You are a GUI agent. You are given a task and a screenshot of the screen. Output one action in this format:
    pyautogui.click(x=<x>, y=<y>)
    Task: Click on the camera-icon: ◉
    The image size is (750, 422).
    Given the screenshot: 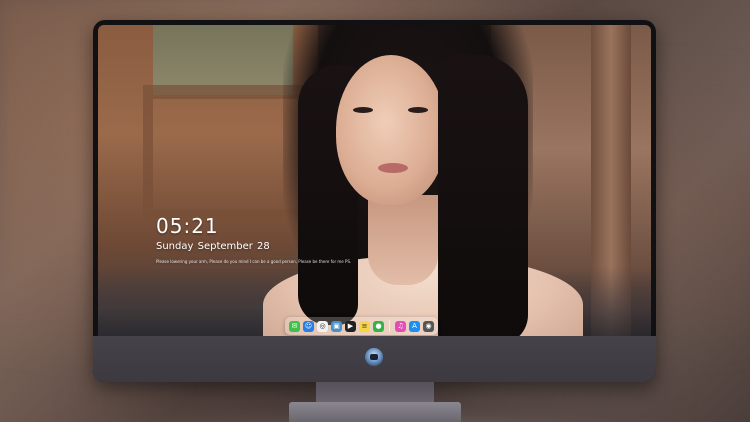 What is the action you would take?
    pyautogui.click(x=428, y=326)
    